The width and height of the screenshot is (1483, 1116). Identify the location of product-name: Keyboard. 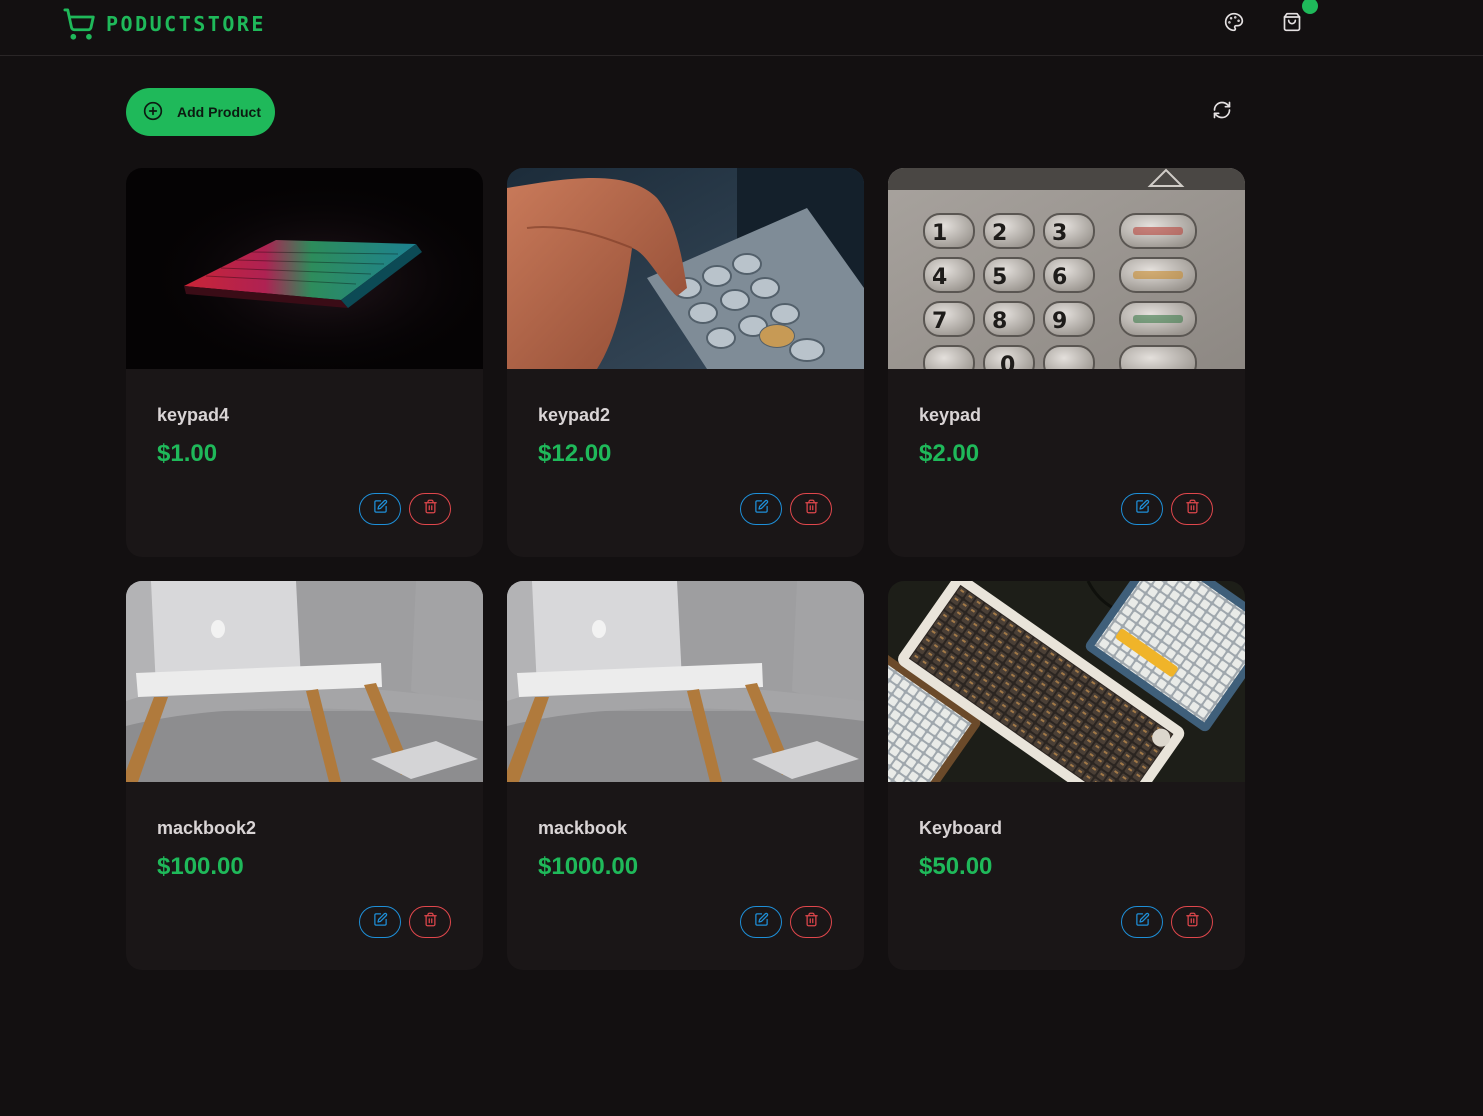
(961, 828).